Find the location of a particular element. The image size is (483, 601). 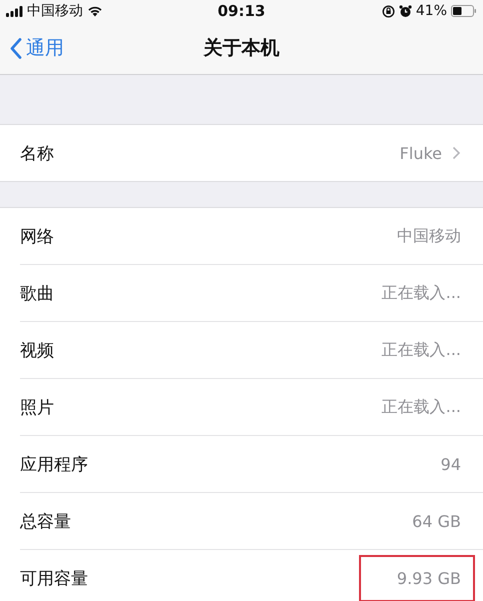

row-label: 名称 is located at coordinates (37, 153).